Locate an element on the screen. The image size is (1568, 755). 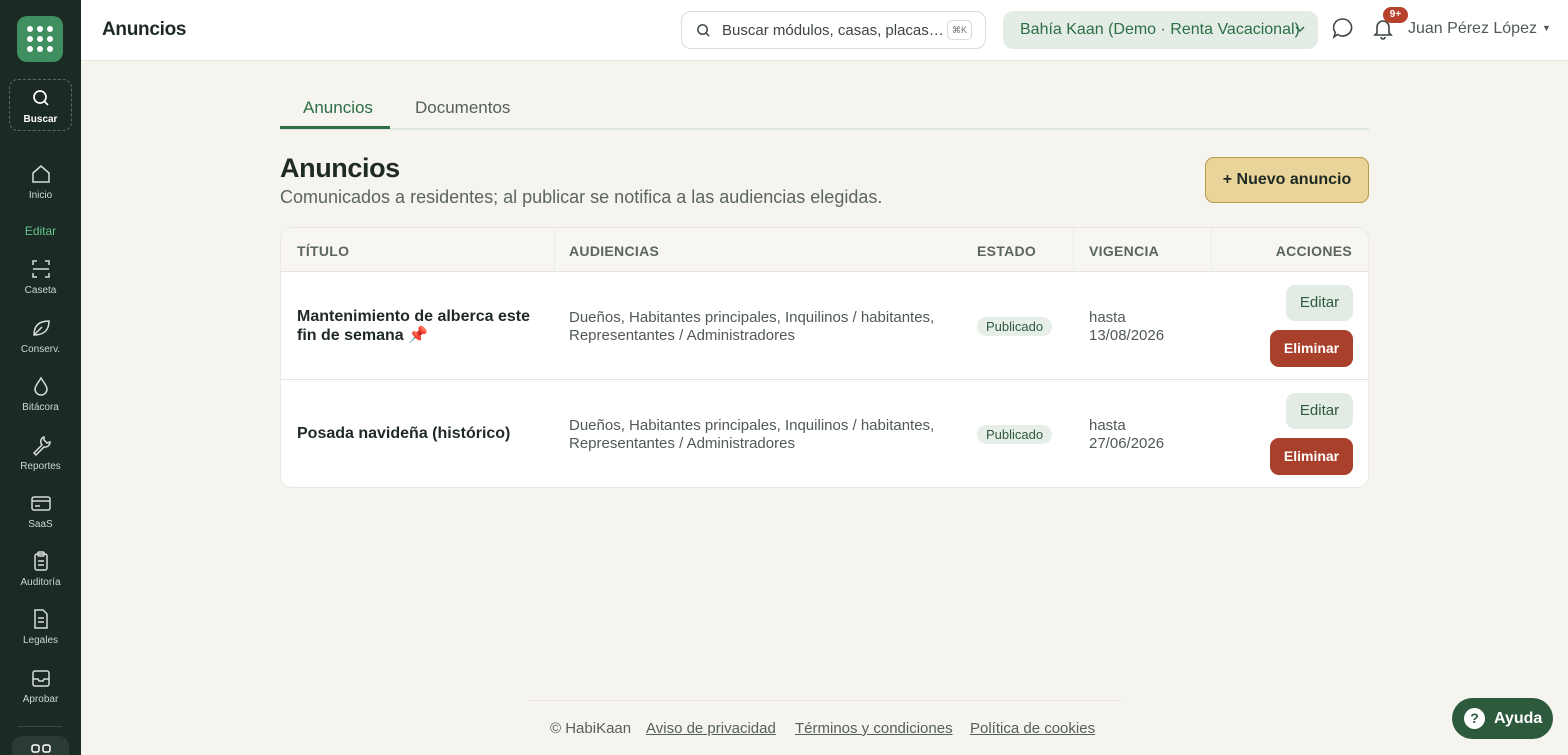
tab-anuncios: Anuncios is located at coordinates (338, 108).